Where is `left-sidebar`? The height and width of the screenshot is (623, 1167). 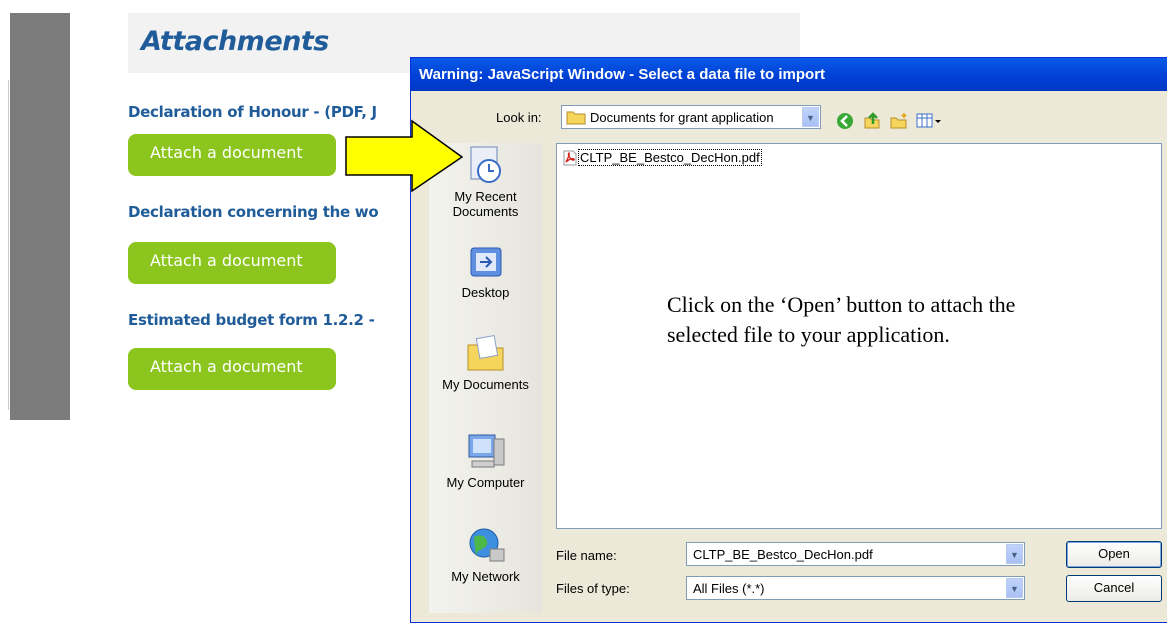 left-sidebar is located at coordinates (40, 216).